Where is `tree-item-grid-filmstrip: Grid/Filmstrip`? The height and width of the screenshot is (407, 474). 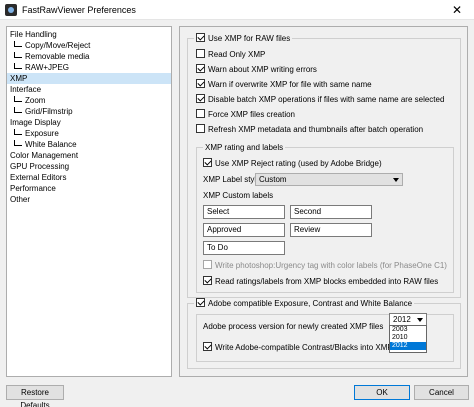
tree-item-grid-filmstrip: Grid/Filmstrip is located at coordinates (89, 111).